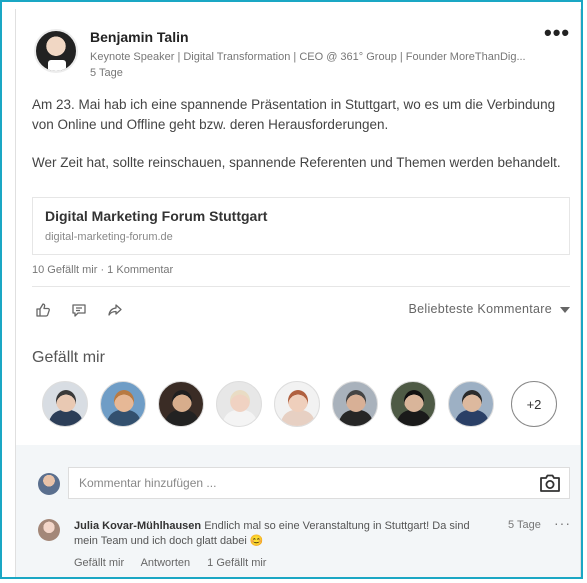 The image size is (587, 583). Describe the element at coordinates (301, 312) in the screenshot. I see `post-actions: Beliebteste Kommentare` at that location.